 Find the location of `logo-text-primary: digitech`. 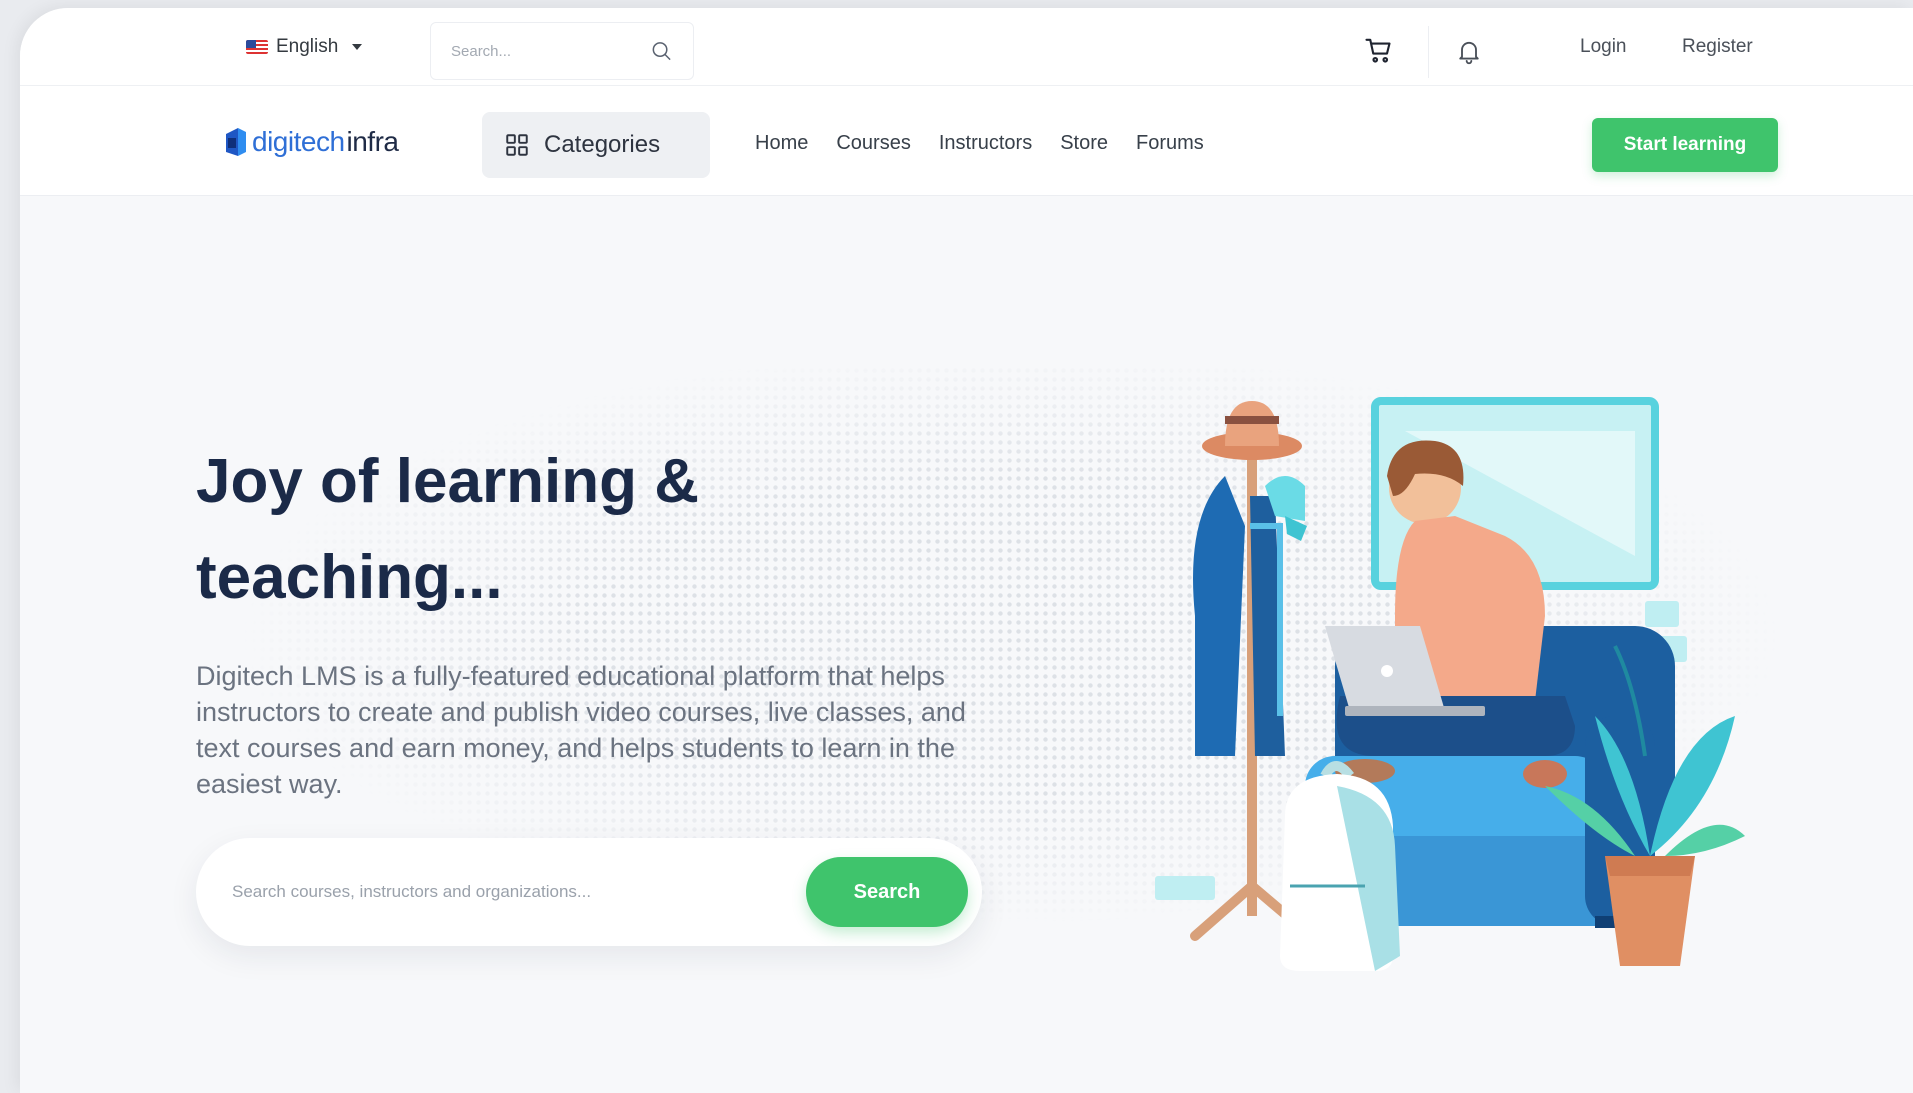

logo-text-primary: digitech is located at coordinates (298, 141).